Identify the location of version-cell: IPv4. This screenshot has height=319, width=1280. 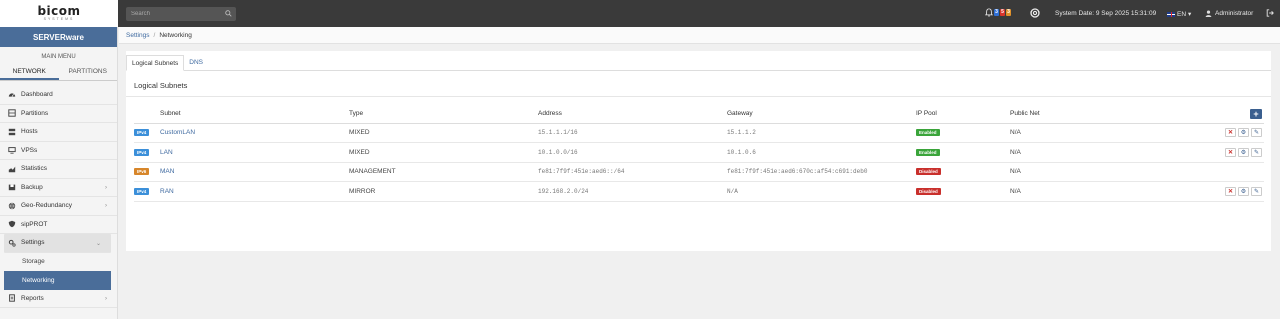
(147, 152).